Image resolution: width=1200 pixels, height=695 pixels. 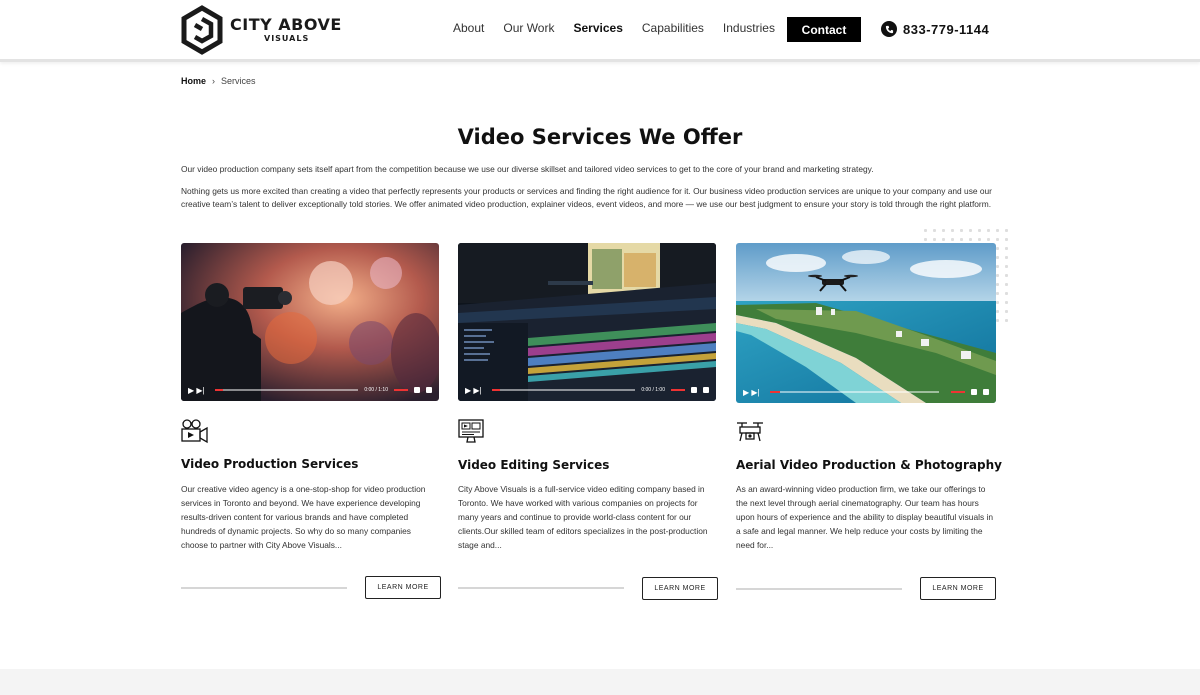 What do you see at coordinates (534, 465) in the screenshot?
I see `service-title: Video Editing Services` at bounding box center [534, 465].